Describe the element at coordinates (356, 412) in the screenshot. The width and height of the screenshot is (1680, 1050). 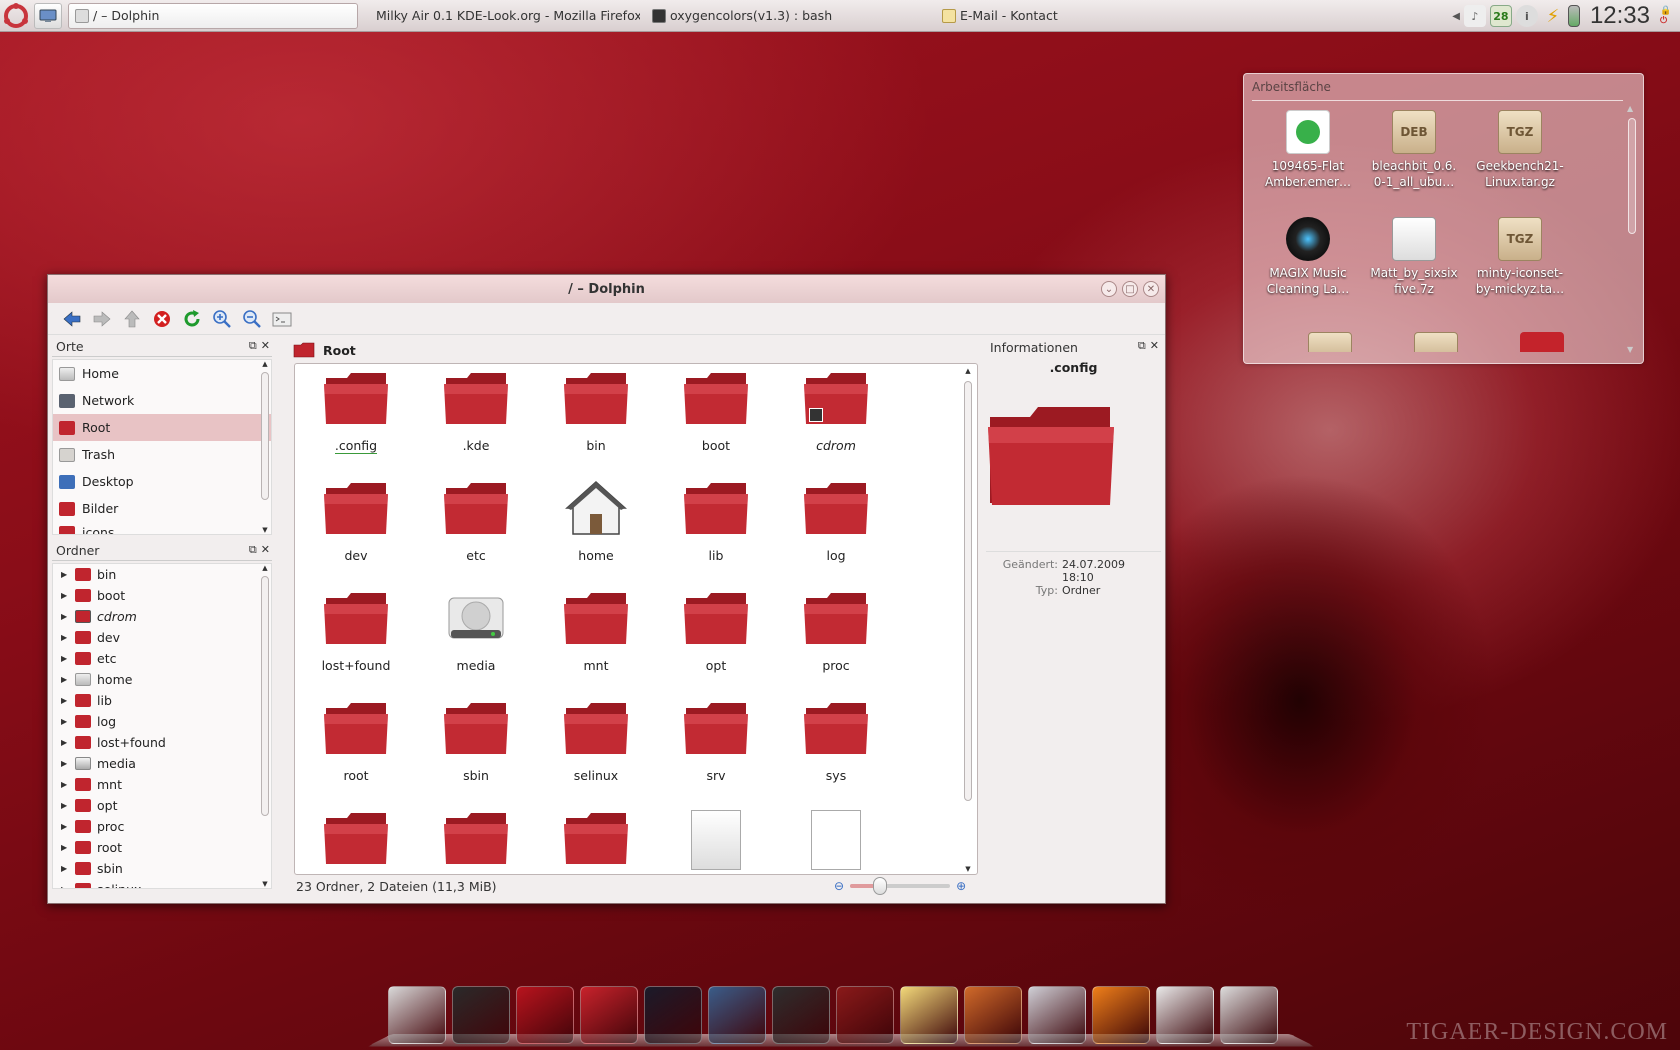
I see `file-item: .config` at that location.